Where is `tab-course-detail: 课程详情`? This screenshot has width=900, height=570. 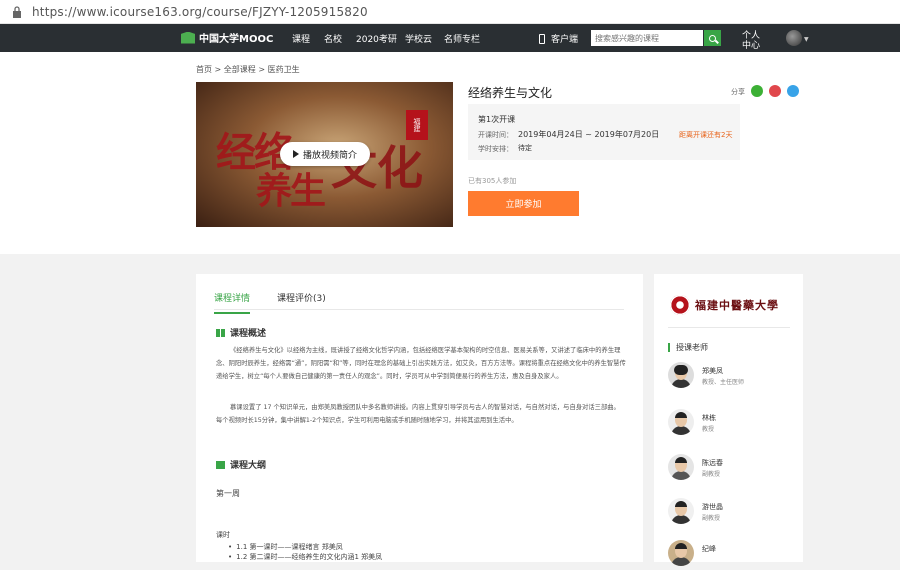
tab-course-detail: 课程详情 is located at coordinates (232, 302).